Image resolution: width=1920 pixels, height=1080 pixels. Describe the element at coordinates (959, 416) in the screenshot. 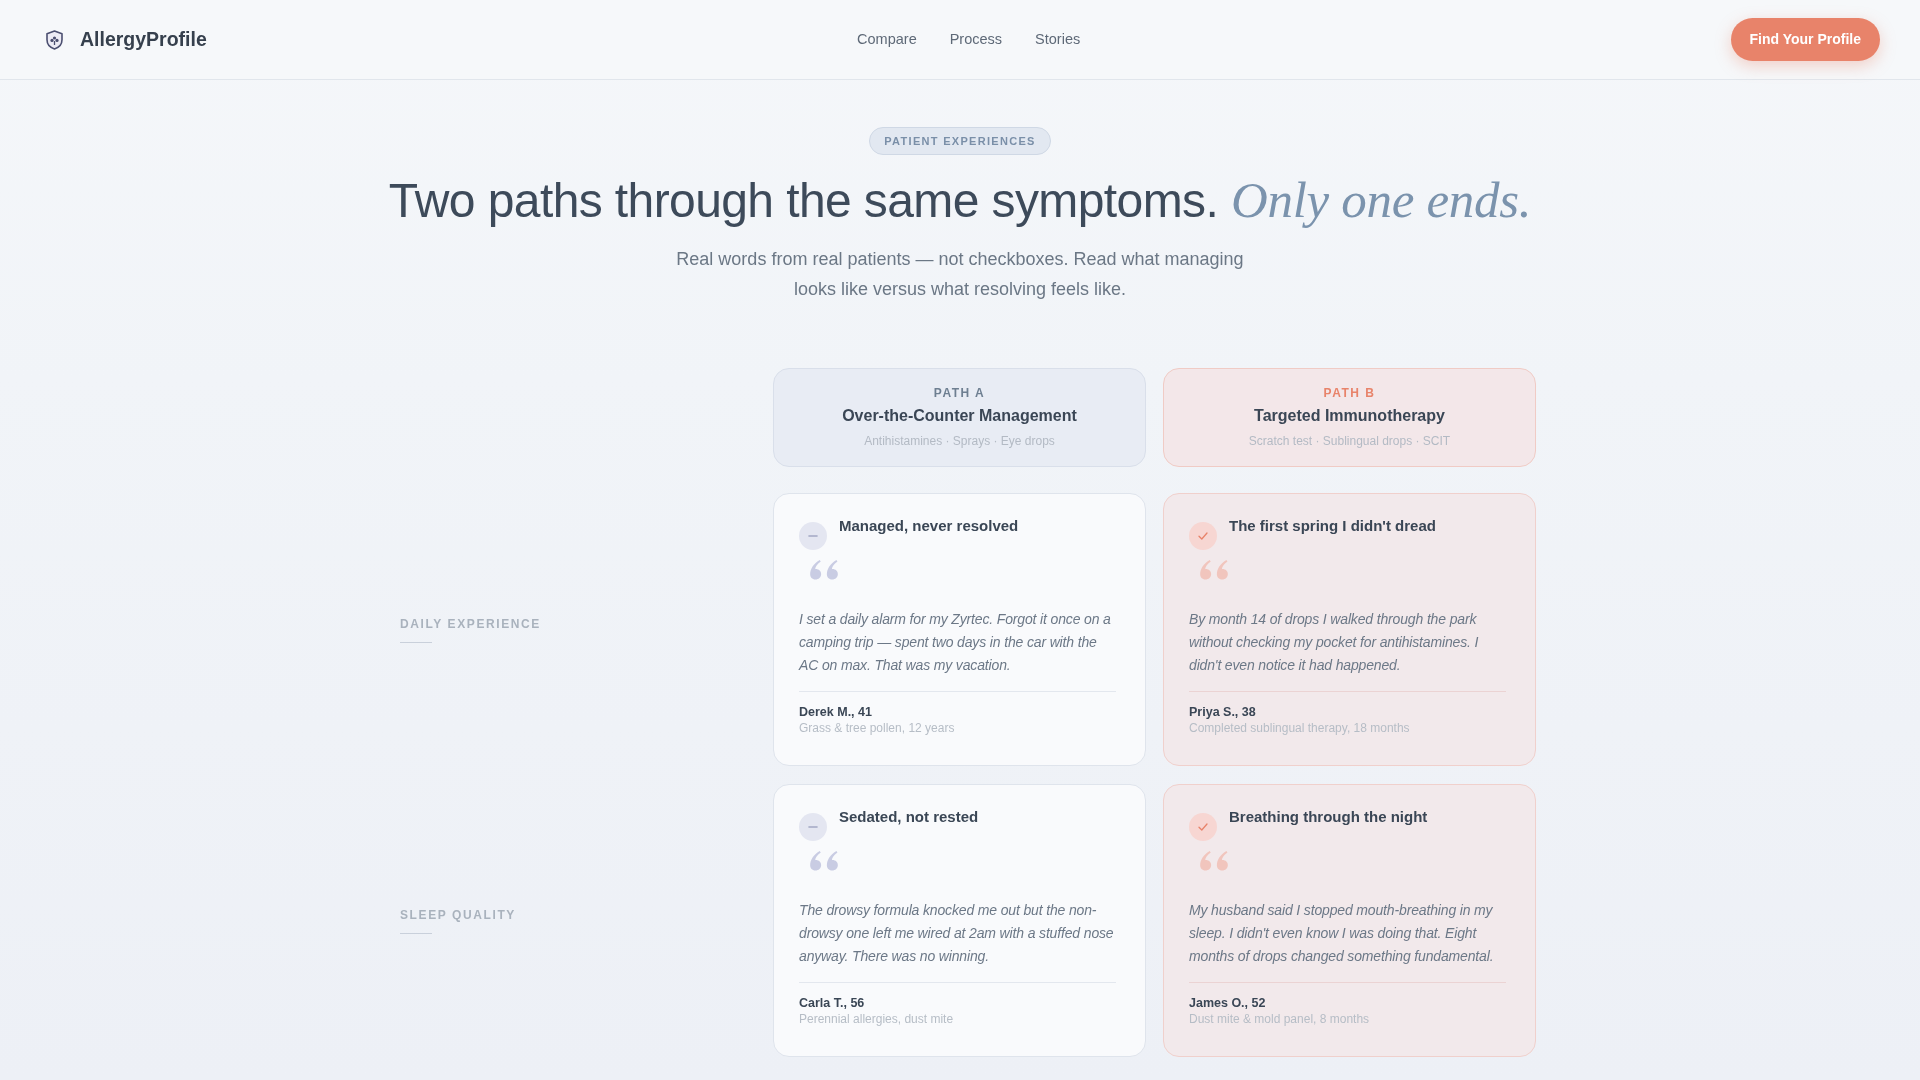

I see `path-title: Over-the-Counter Management` at that location.